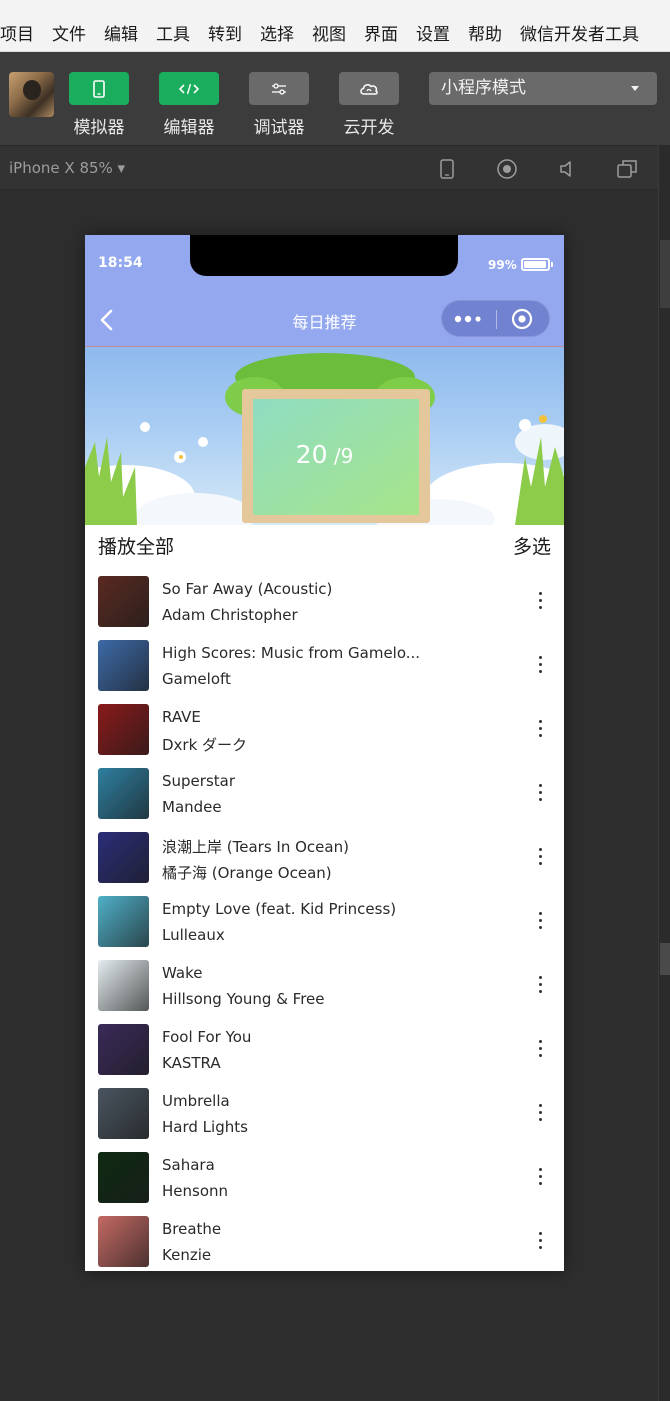 Image resolution: width=670 pixels, height=1401 pixels. I want to click on simulator-button, so click(99, 88).